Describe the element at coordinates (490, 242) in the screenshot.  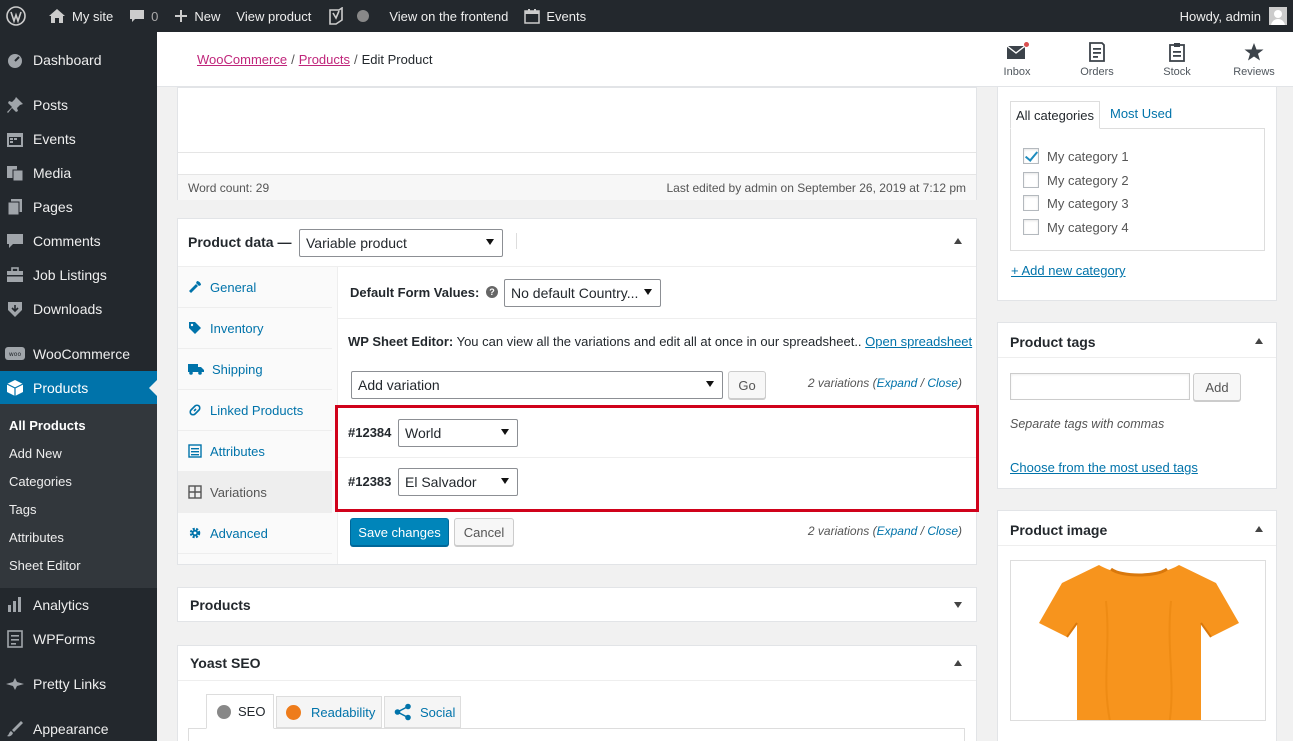
I see `chevron-down-icon` at that location.